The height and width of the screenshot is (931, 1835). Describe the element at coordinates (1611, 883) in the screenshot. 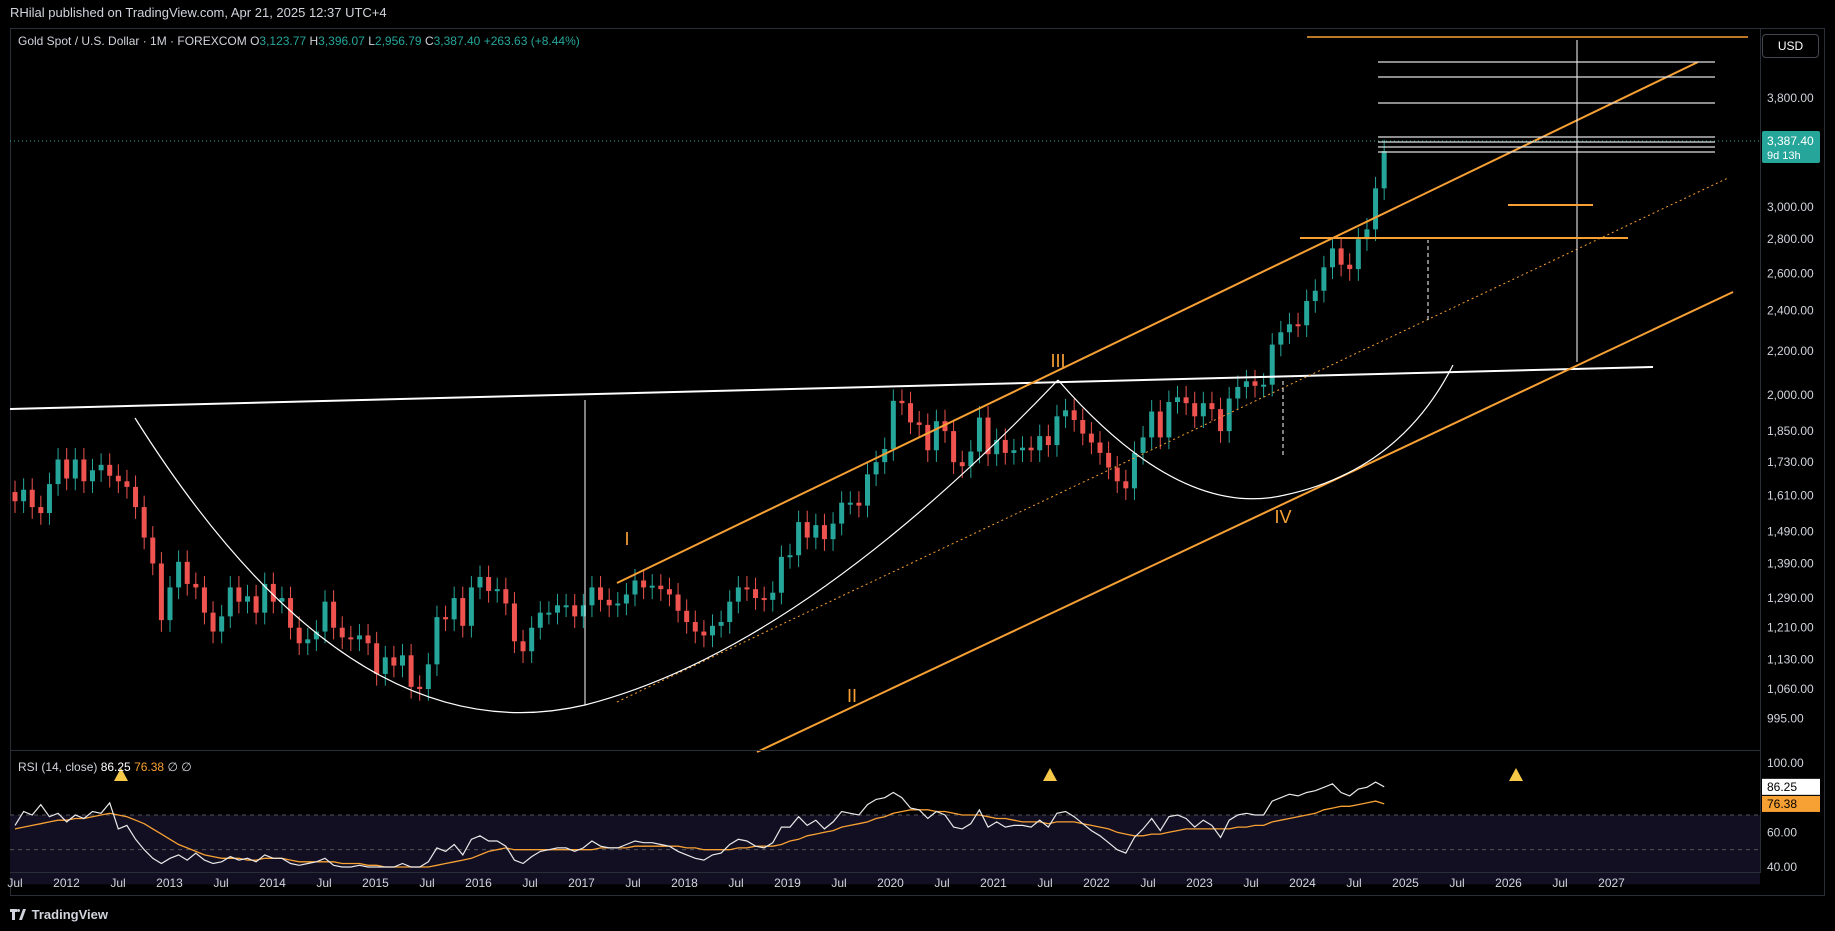

I see `time-tick-label: 2027` at that location.